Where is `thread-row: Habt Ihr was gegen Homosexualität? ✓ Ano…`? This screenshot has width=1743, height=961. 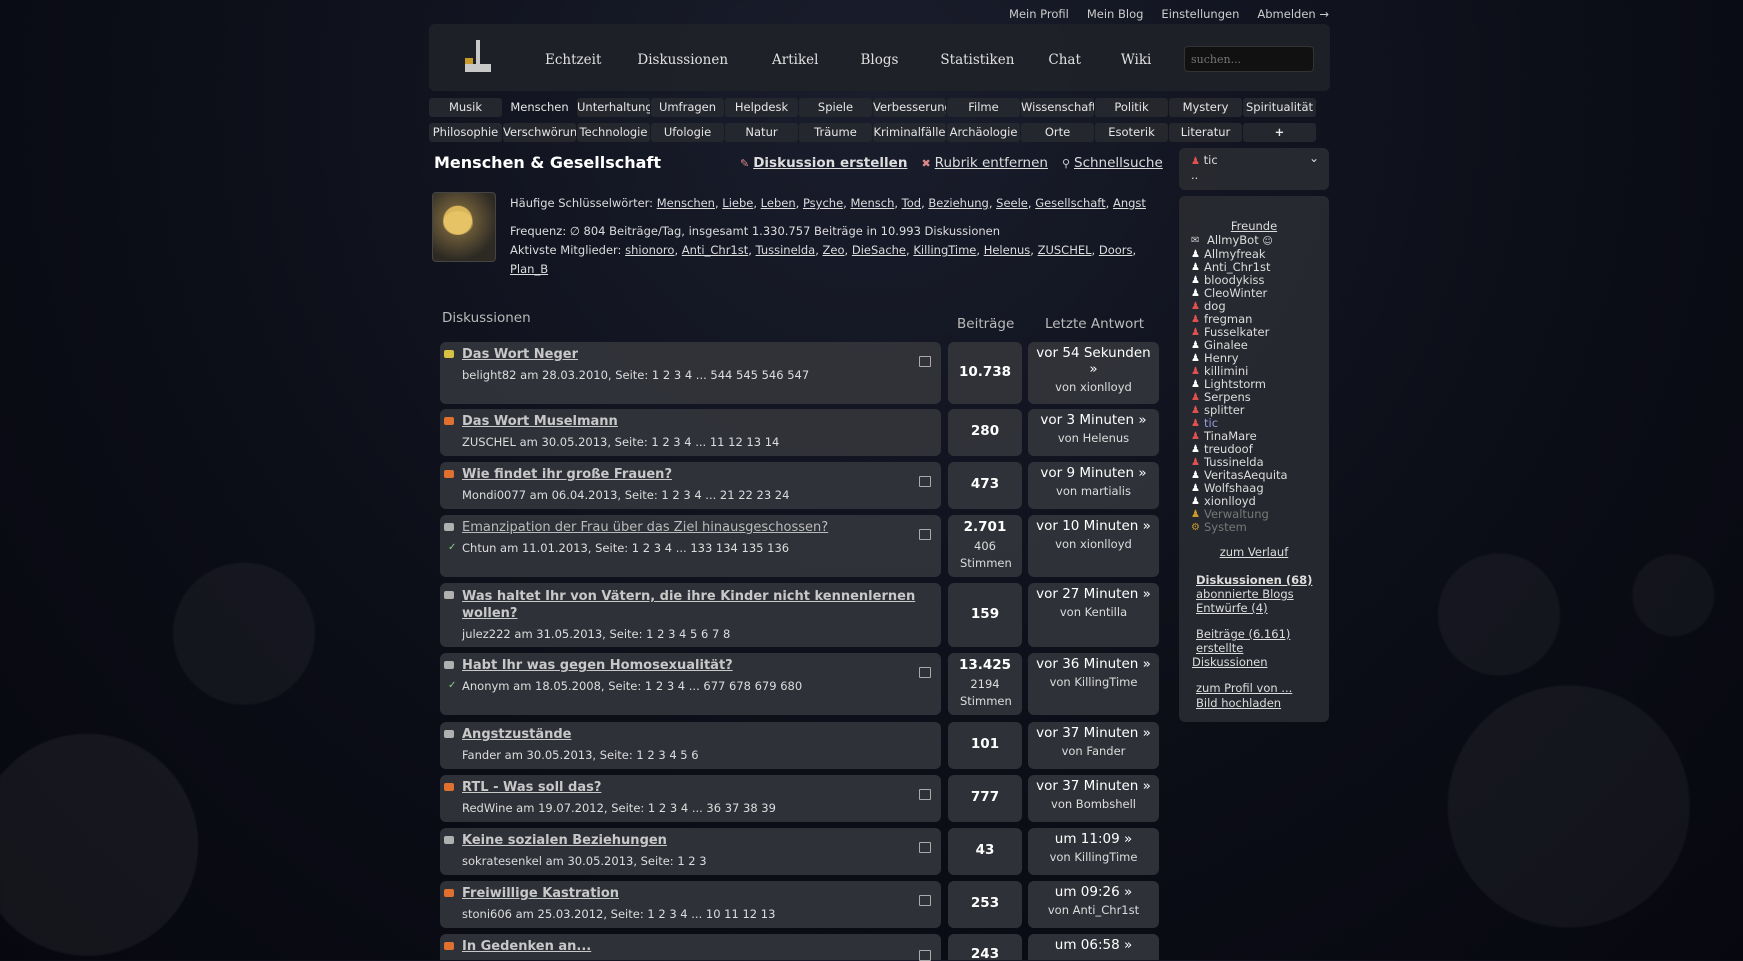 thread-row: Habt Ihr was gegen Homosexualität? ✓ Ano… is located at coordinates (690, 684).